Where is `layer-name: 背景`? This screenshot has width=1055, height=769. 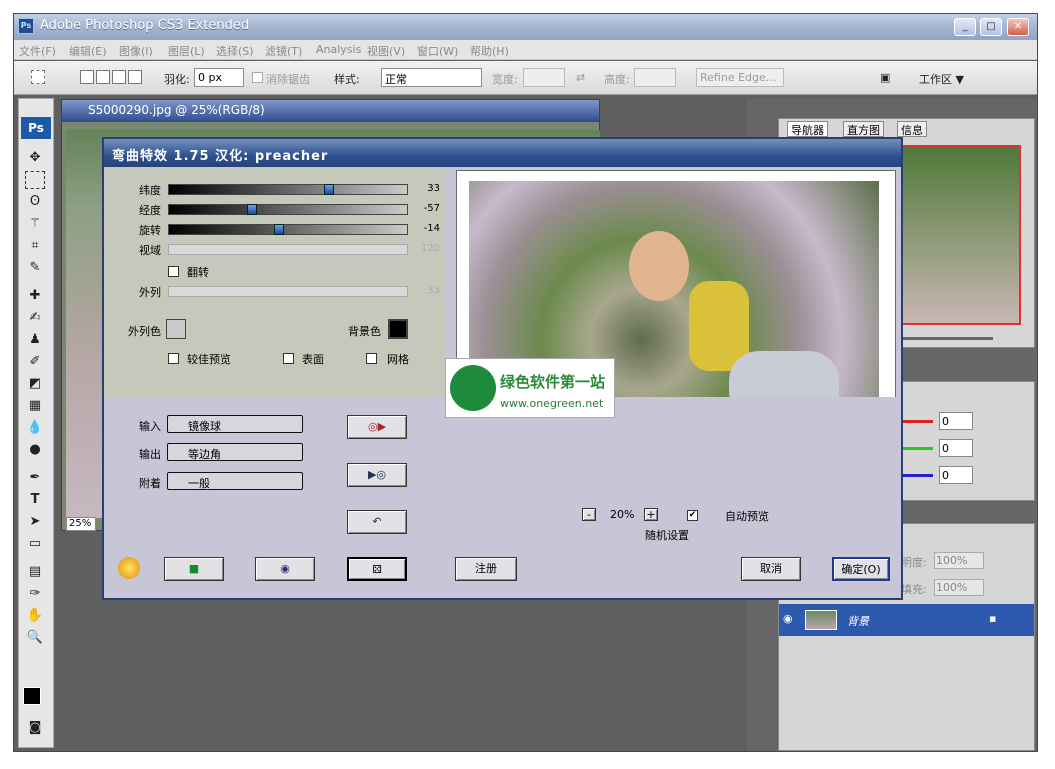 layer-name: 背景 is located at coordinates (858, 621).